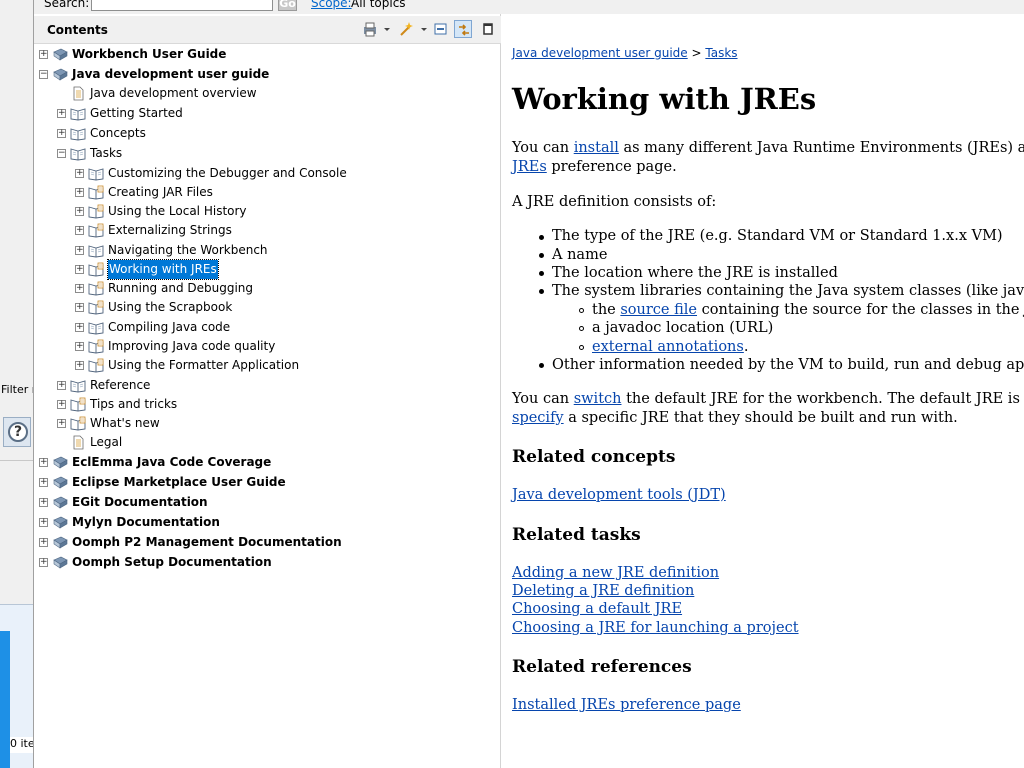  I want to click on external-annotations-link: external annotations, so click(668, 347).